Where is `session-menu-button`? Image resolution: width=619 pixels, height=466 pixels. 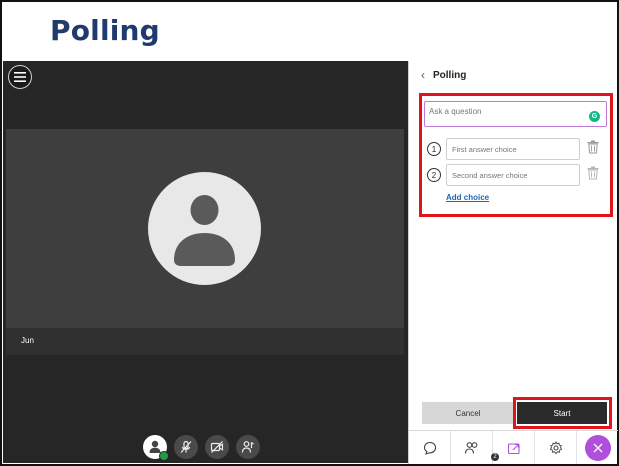 session-menu-button is located at coordinates (20, 77).